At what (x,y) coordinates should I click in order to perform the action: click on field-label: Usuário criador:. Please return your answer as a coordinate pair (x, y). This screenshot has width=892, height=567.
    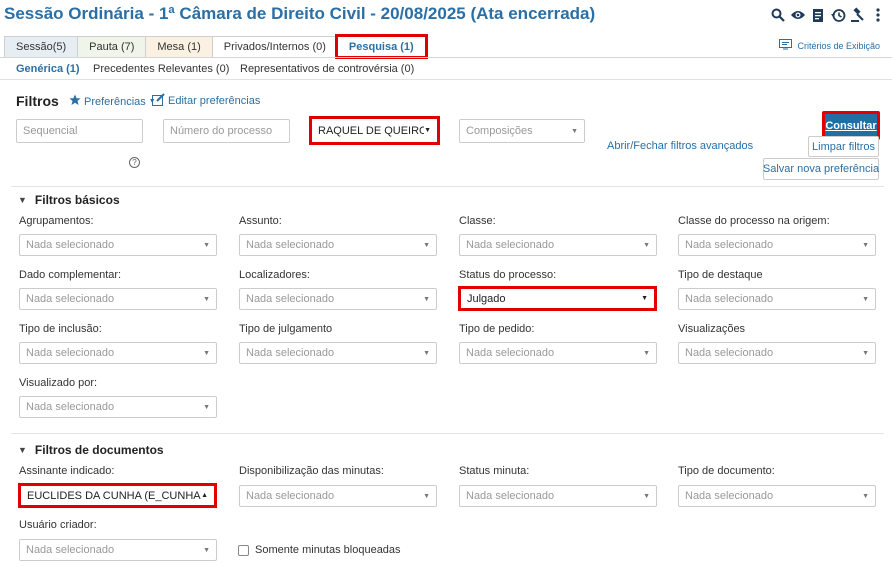
    Looking at the image, I should click on (58, 525).